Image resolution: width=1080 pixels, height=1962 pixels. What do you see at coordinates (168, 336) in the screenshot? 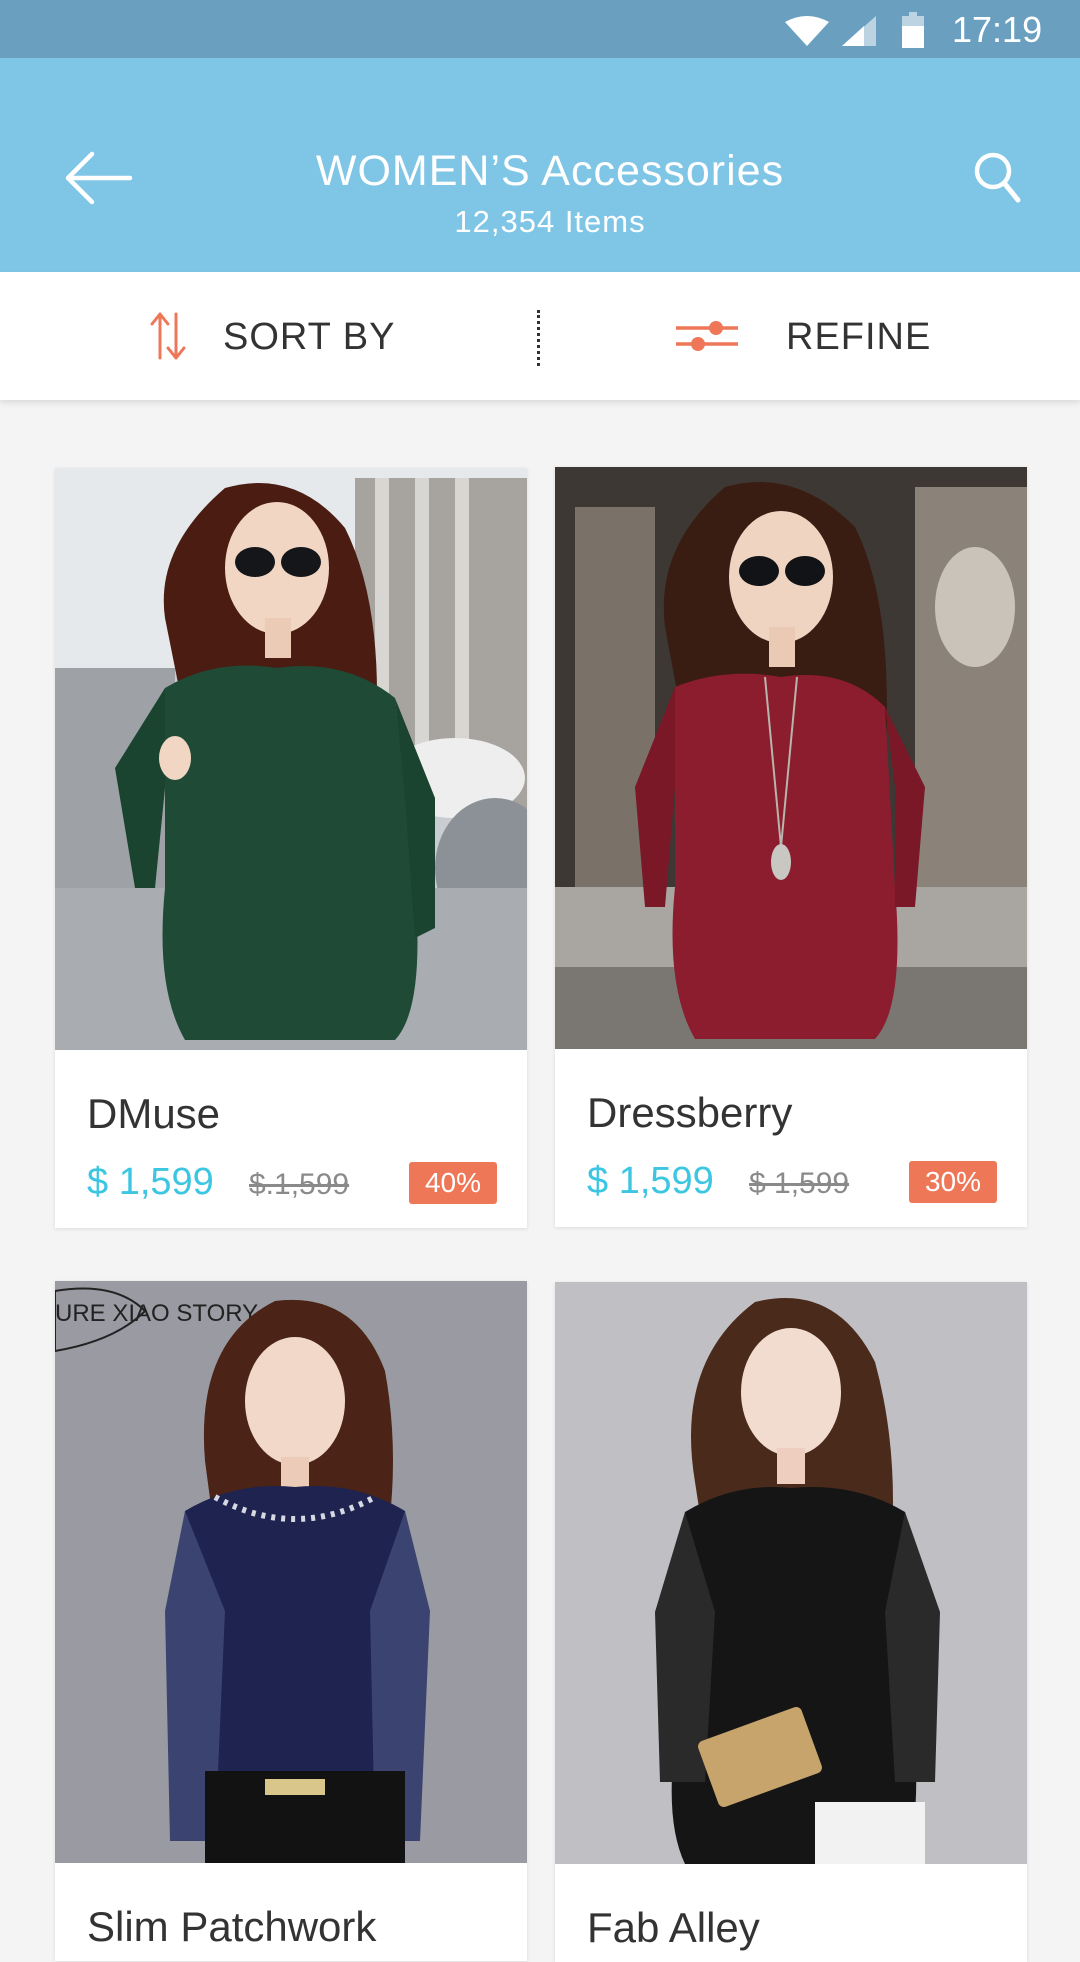
I see `sort-arrows-icon` at bounding box center [168, 336].